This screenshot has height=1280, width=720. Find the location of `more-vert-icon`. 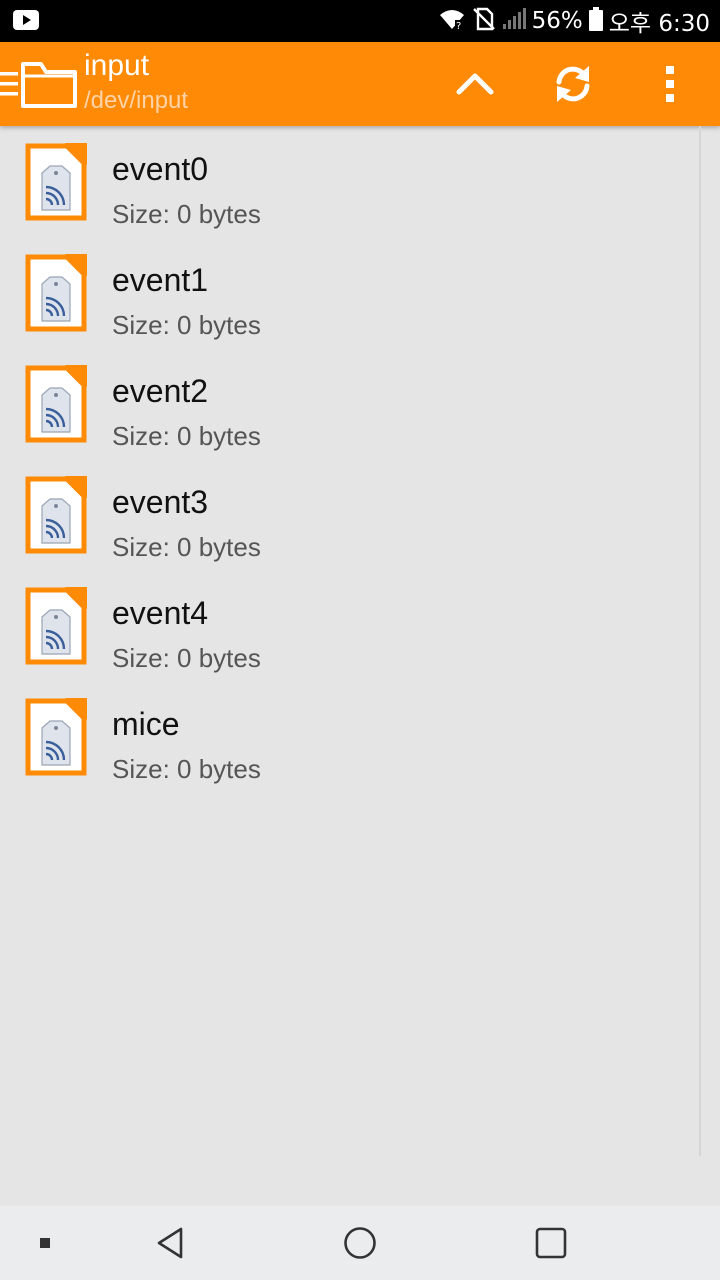

more-vert-icon is located at coordinates (670, 84).